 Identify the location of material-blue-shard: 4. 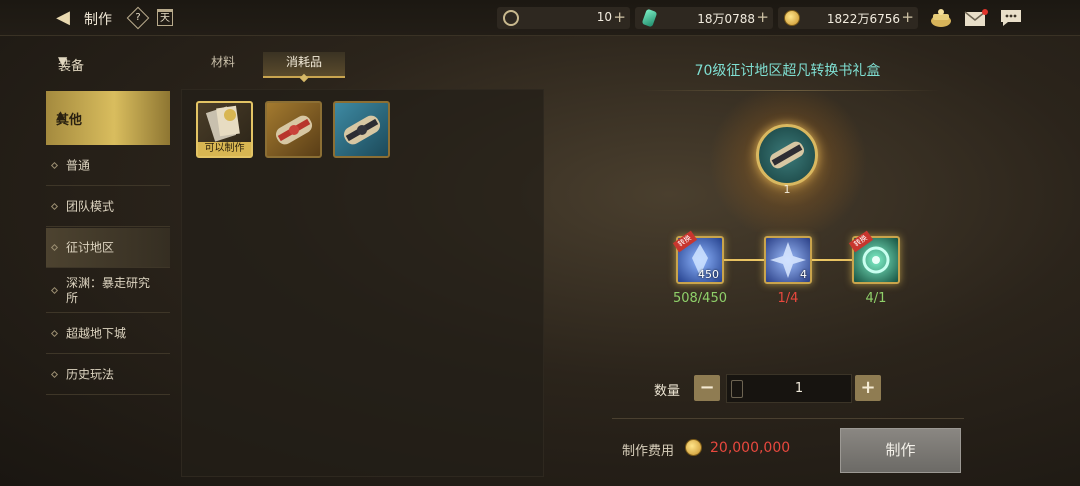
(788, 260).